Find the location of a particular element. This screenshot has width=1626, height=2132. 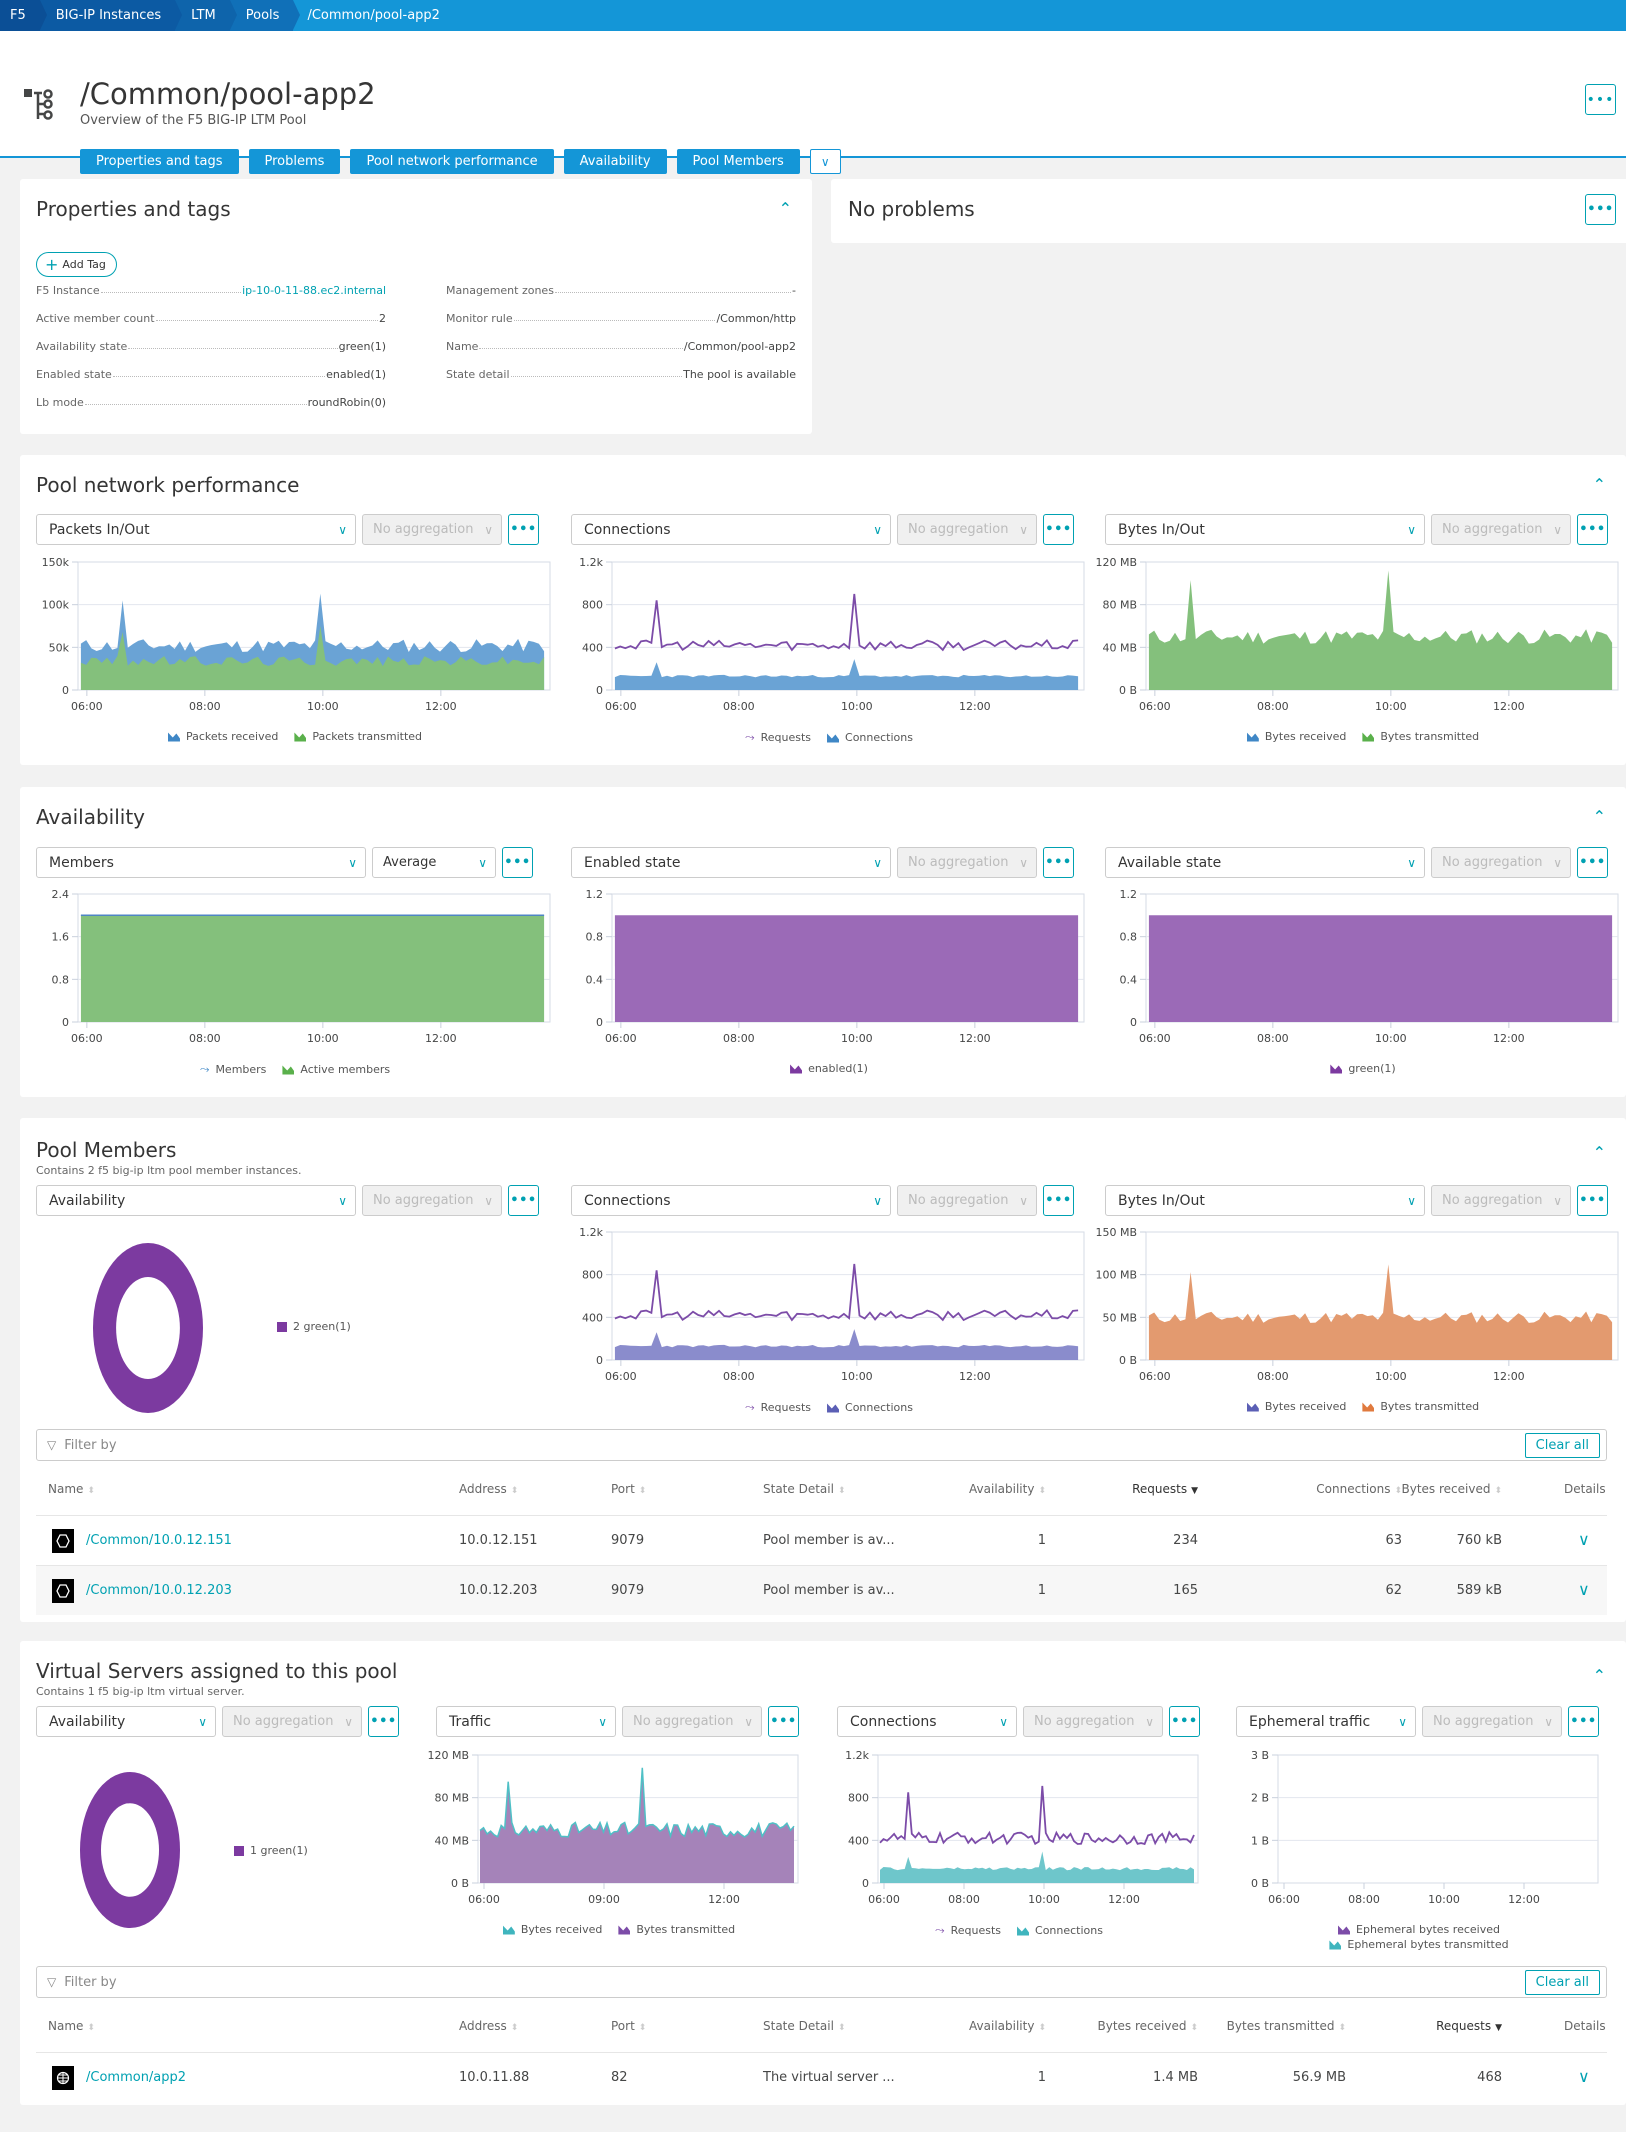

legend-item: Packets received is located at coordinates (222, 736).